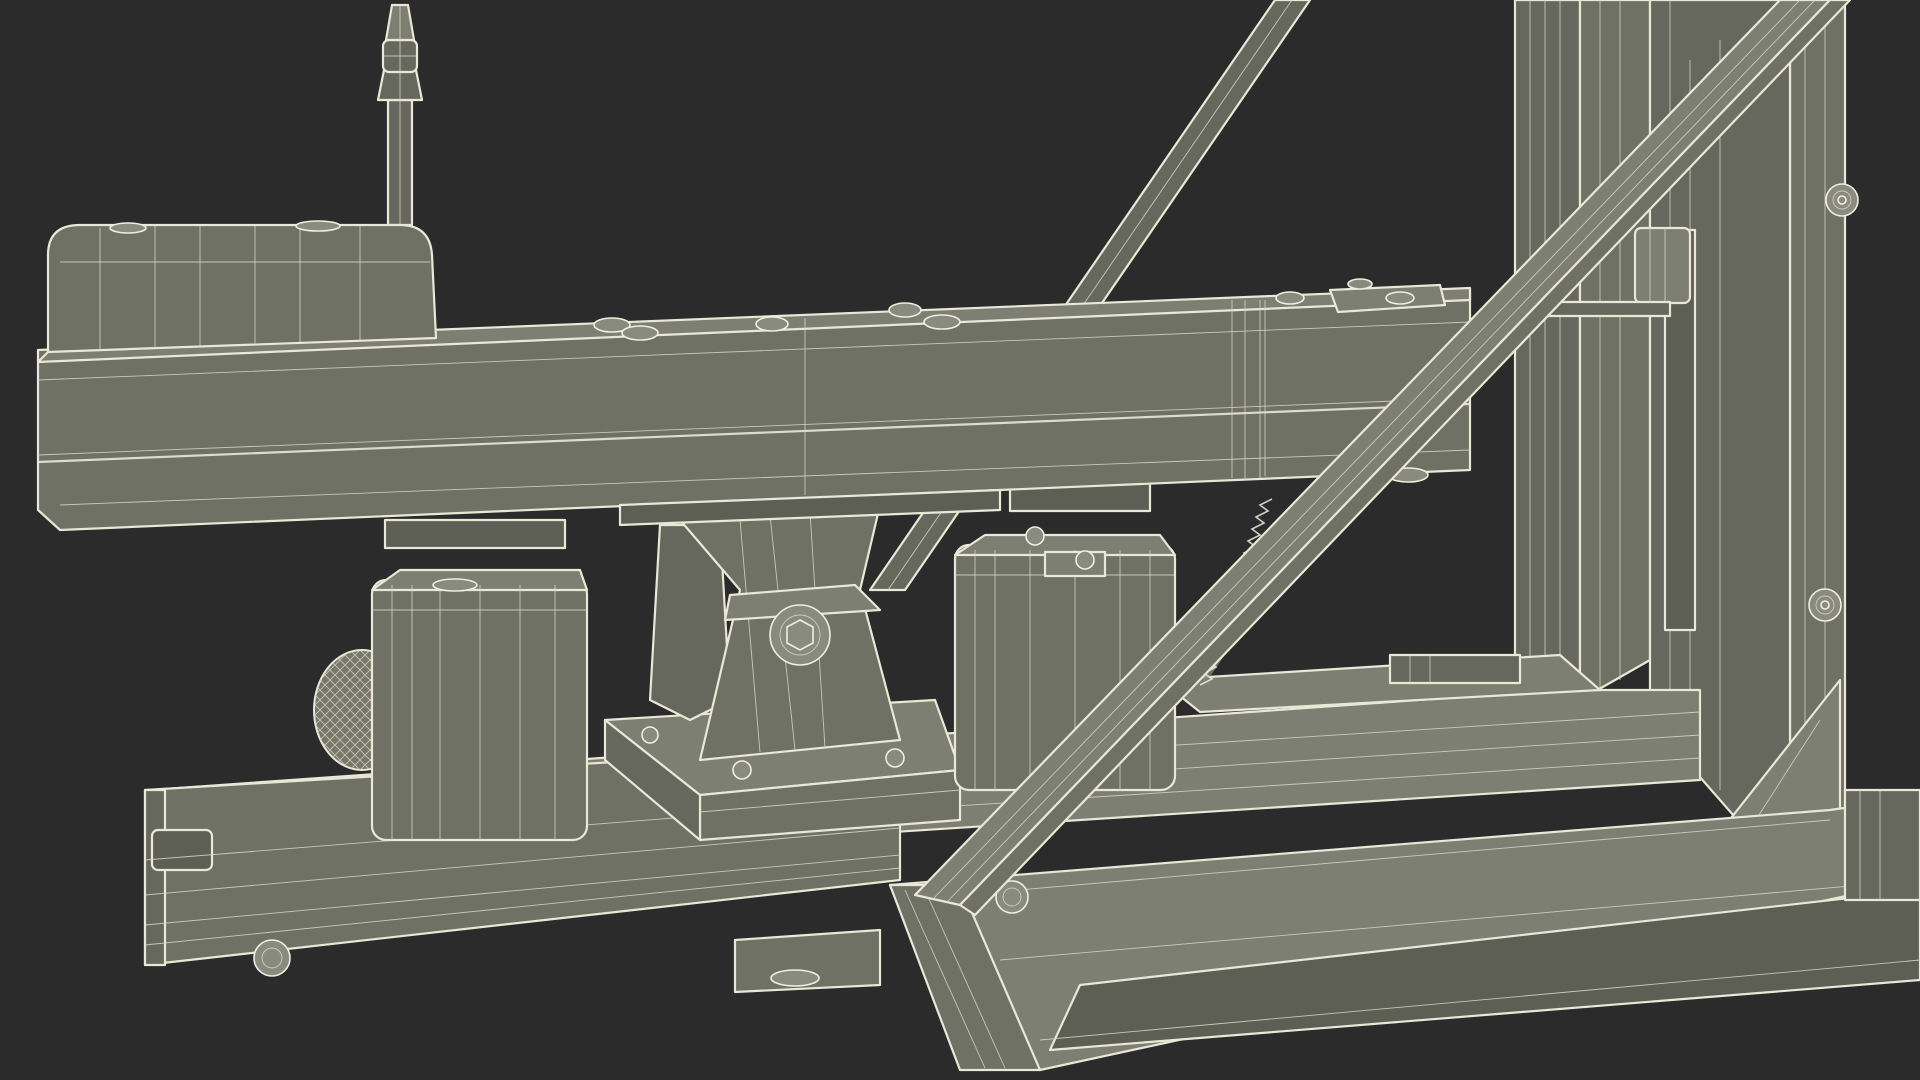 The image size is (1920, 1080). I want to click on motor-housing, so click(242, 287).